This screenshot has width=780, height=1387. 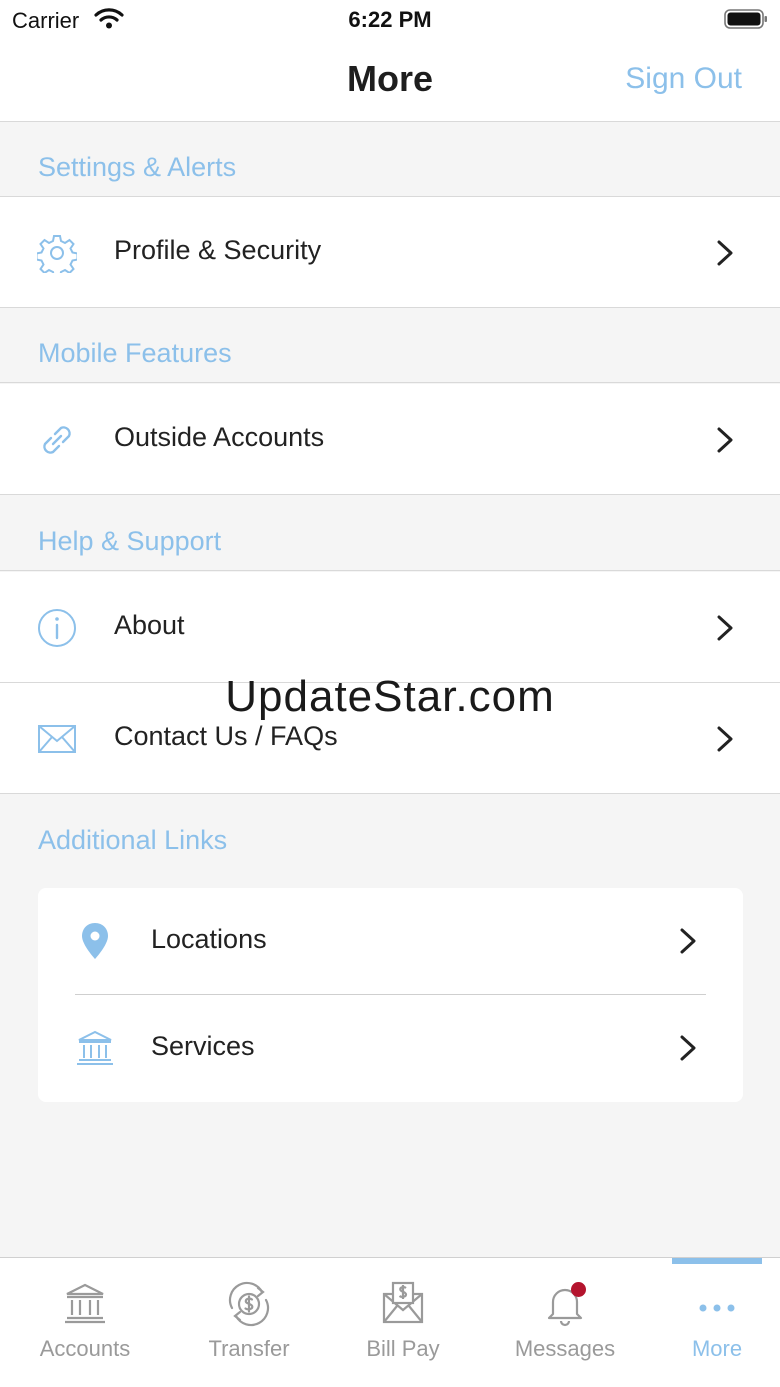 I want to click on menu-item-label: Contact Us / FAQs, so click(x=226, y=736).